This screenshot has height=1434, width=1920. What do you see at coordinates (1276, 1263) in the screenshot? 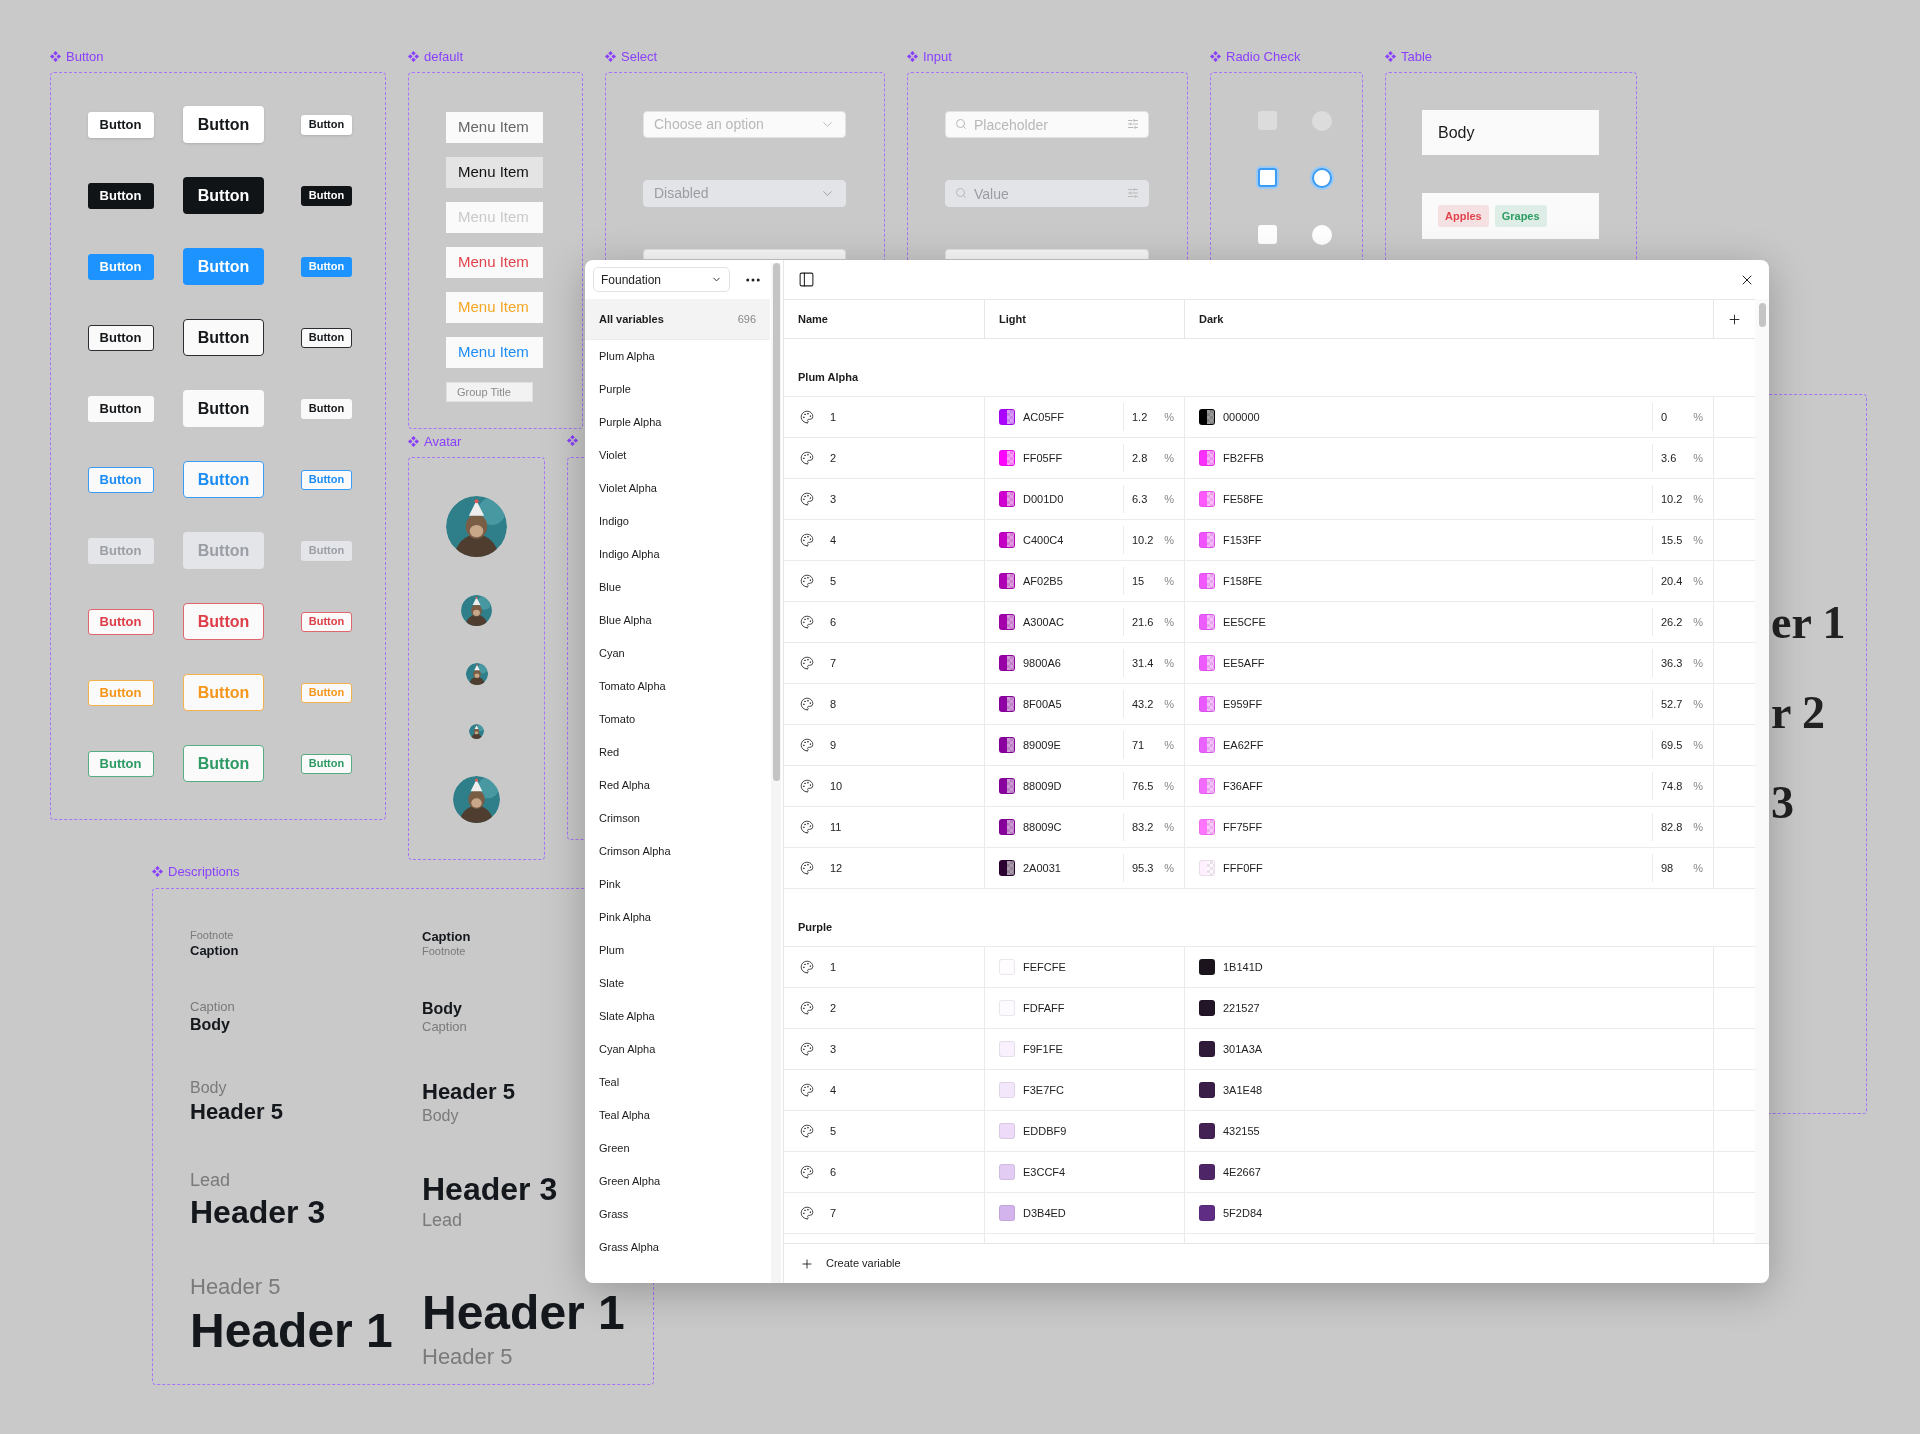
I see `create-variable-button: Create variable` at bounding box center [1276, 1263].